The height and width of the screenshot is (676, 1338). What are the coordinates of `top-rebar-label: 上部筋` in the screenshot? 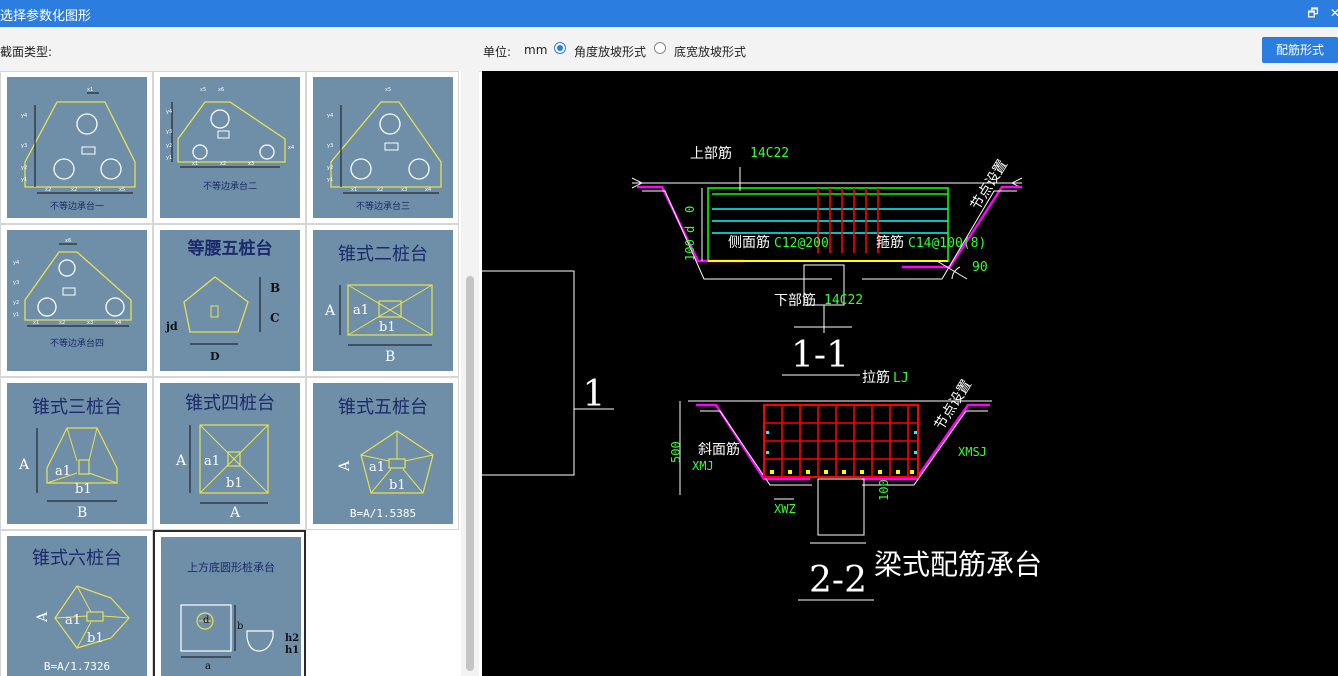 It's located at (711, 153).